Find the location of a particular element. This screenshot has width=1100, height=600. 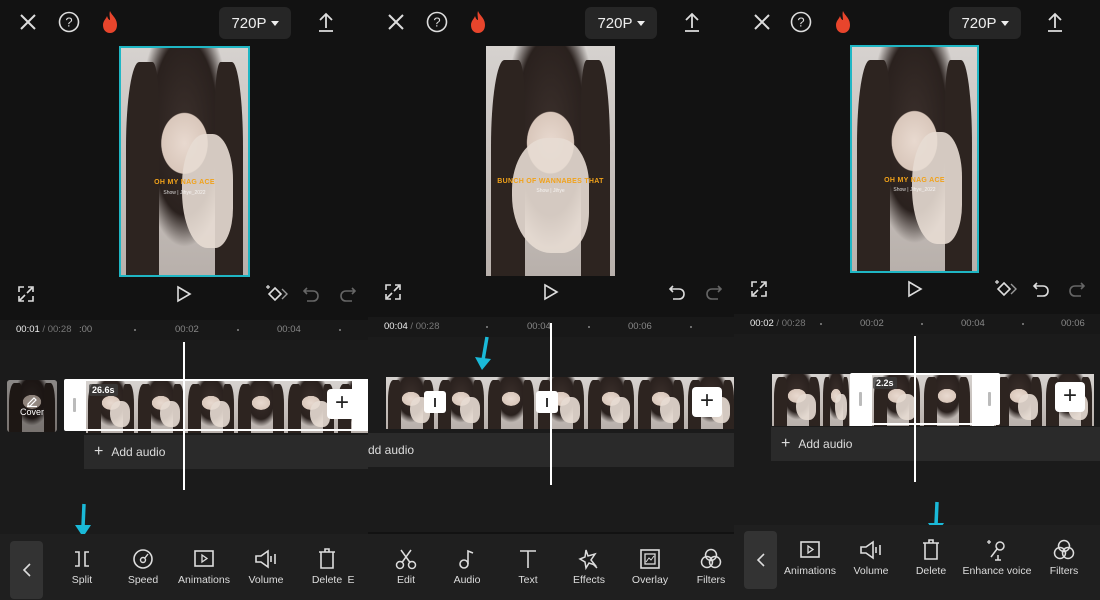

tool-partial: E is located at coordinates (349, 566).